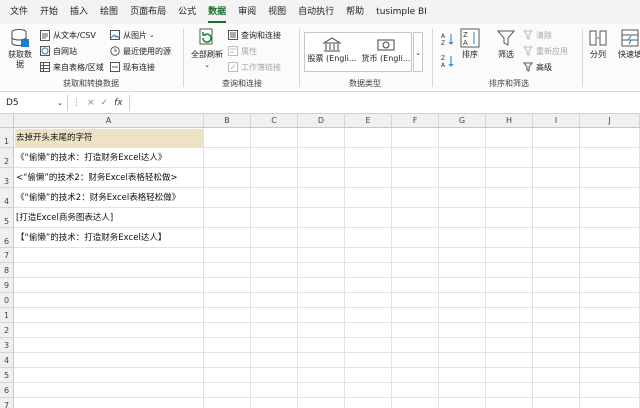  What do you see at coordinates (79, 12) in the screenshot?
I see `tab-2: 插入` at bounding box center [79, 12].